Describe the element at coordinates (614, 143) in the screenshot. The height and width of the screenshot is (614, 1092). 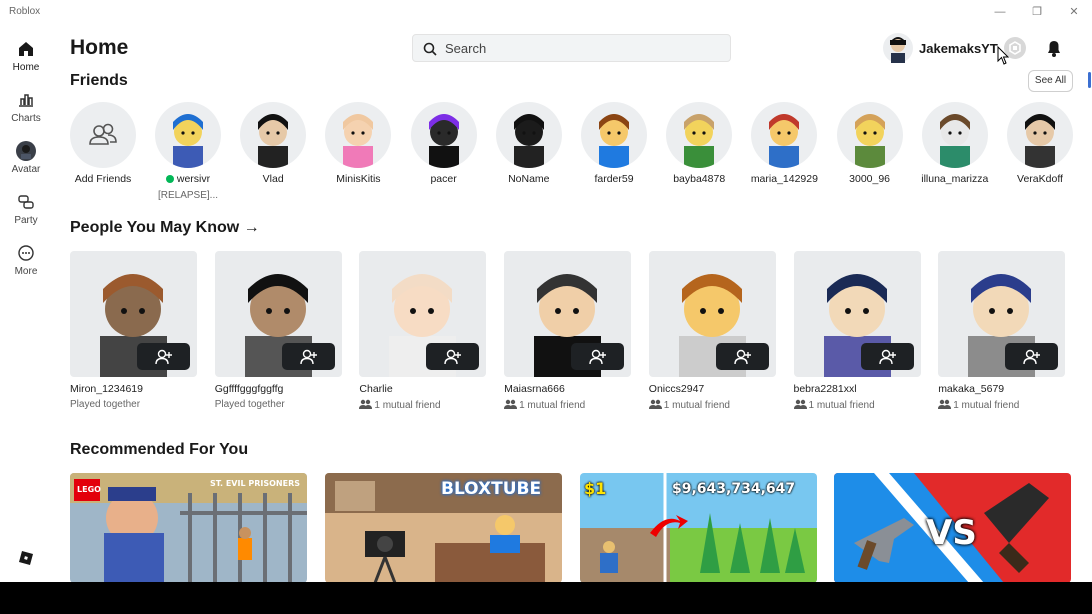
I see `friend-item: farder59` at that location.